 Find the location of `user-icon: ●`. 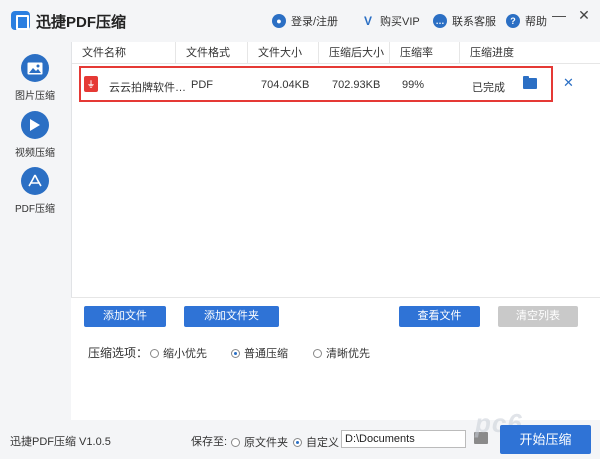

user-icon: ● is located at coordinates (279, 21).